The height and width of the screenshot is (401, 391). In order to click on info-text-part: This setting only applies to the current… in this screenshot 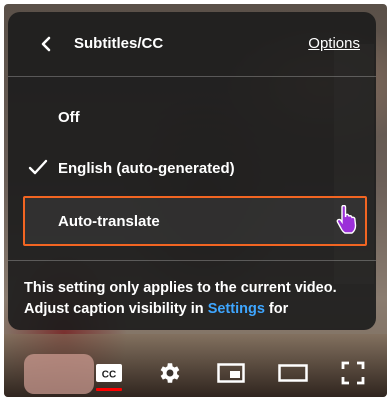, I will do `click(180, 298)`.